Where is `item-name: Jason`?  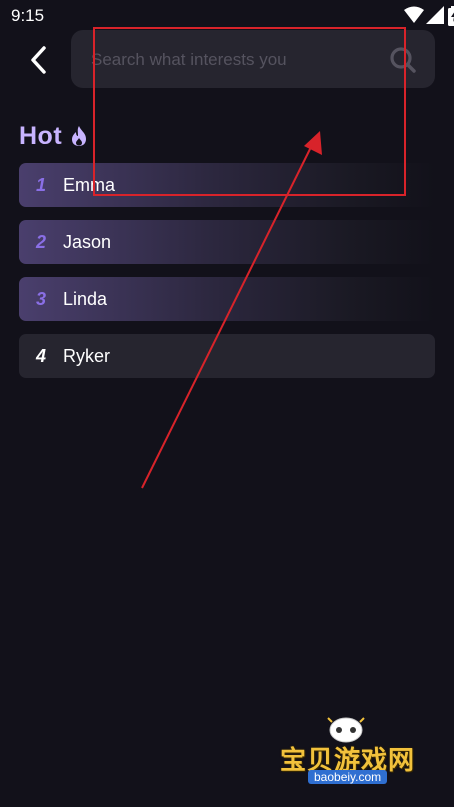
item-name: Jason is located at coordinates (87, 241).